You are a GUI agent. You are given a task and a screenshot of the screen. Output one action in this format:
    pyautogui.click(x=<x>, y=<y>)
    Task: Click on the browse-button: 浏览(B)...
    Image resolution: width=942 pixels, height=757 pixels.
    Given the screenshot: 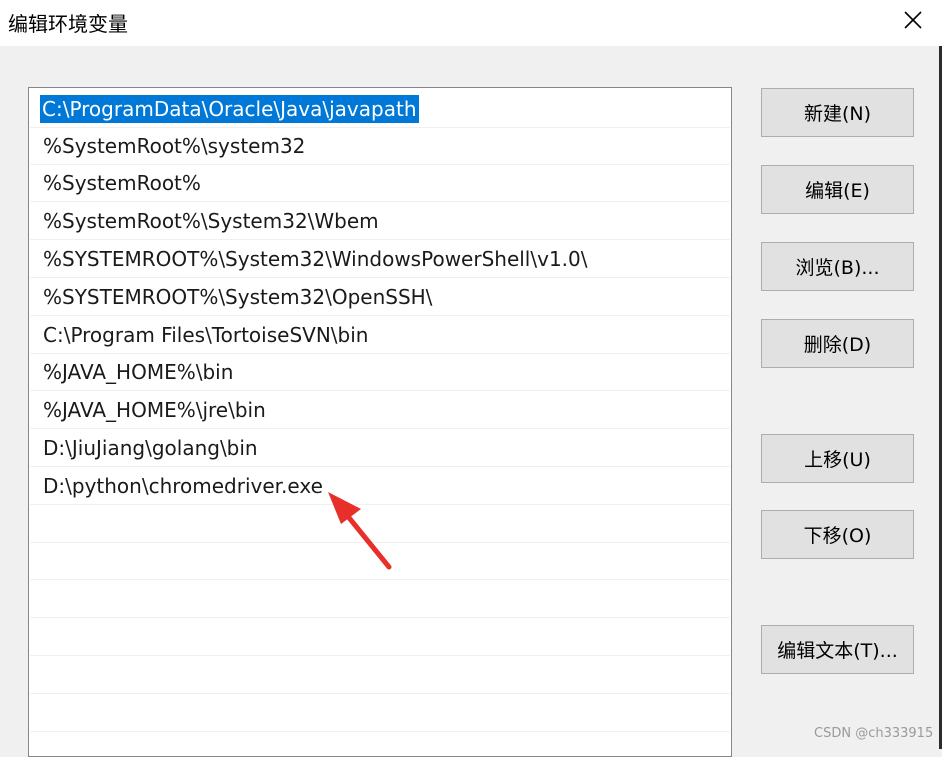 What is the action you would take?
    pyautogui.click(x=837, y=266)
    